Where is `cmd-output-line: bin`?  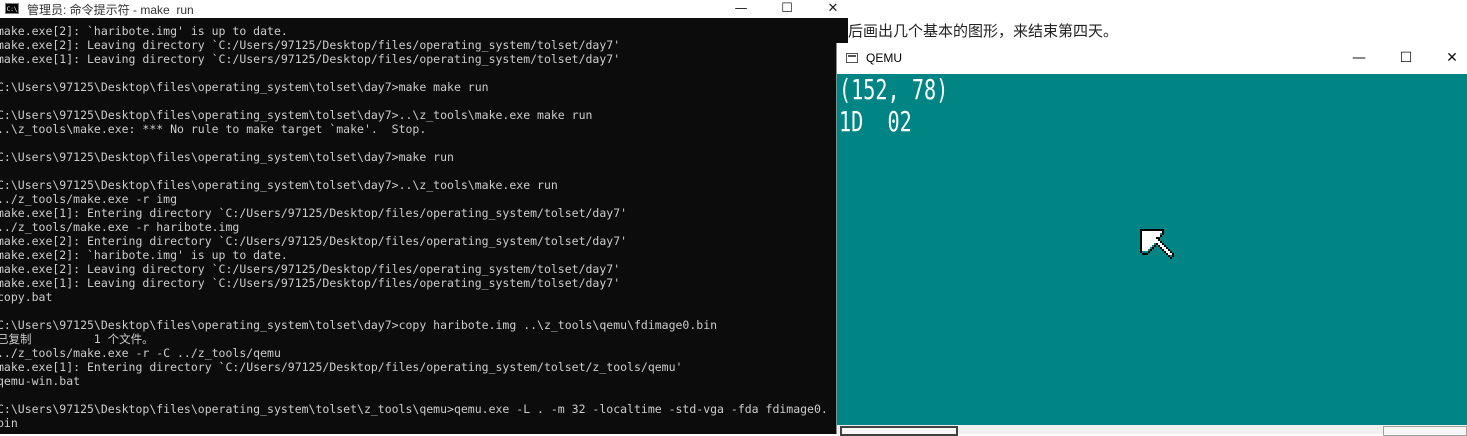
cmd-output-line: bin is located at coordinates (9, 423).